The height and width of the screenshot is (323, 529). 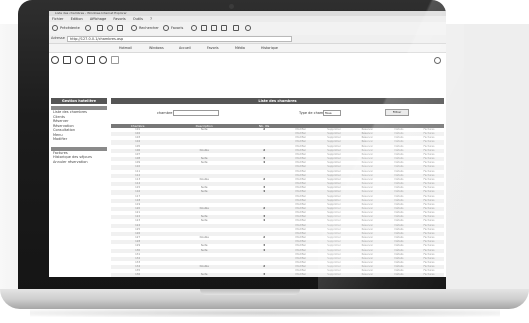 I want to click on details-link: Détails, so click(x=399, y=275).